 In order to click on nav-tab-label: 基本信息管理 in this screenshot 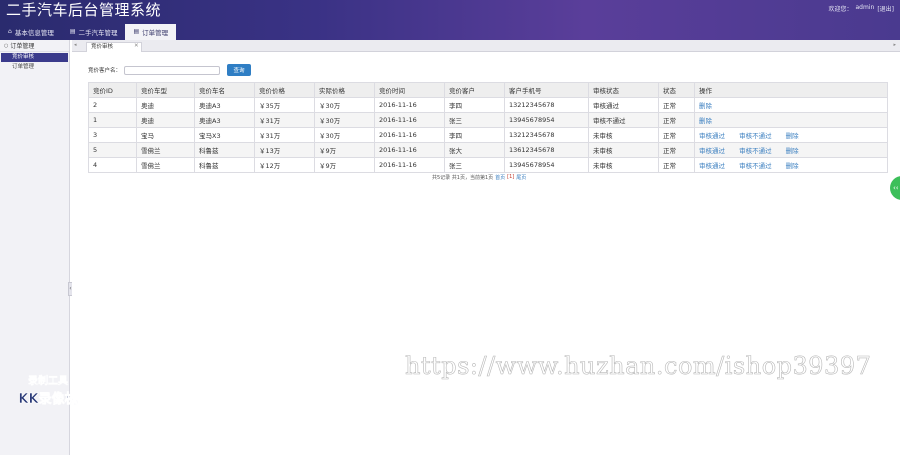, I will do `click(34, 33)`.